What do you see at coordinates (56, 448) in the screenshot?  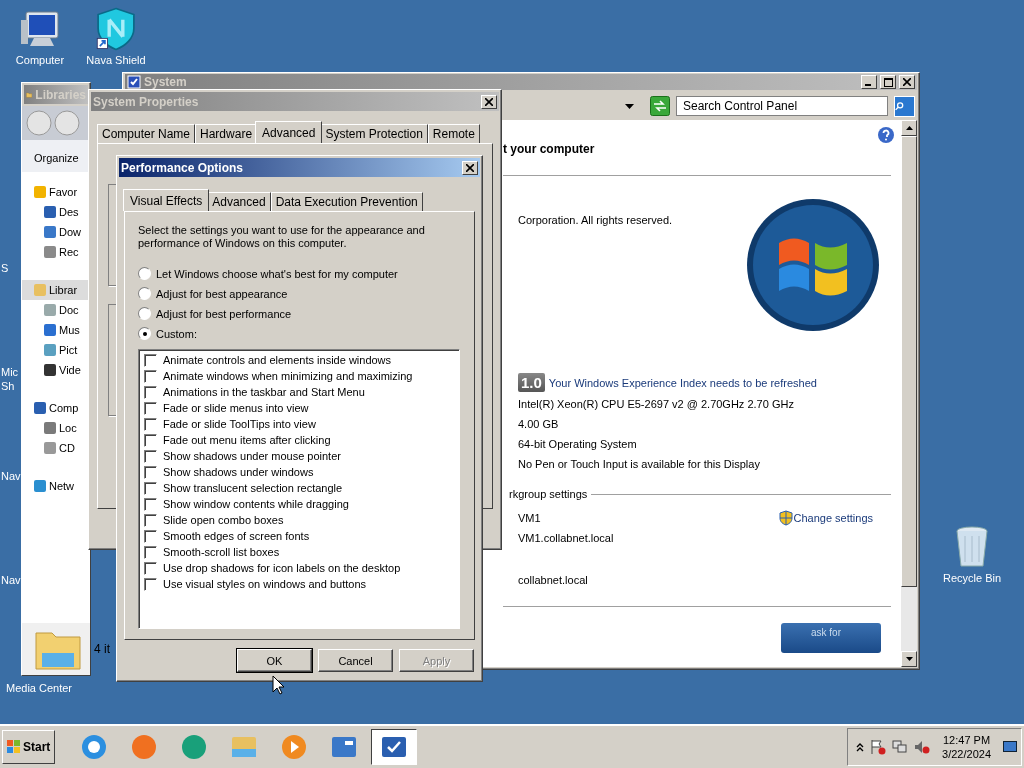 I see `sidebar-item: CD` at bounding box center [56, 448].